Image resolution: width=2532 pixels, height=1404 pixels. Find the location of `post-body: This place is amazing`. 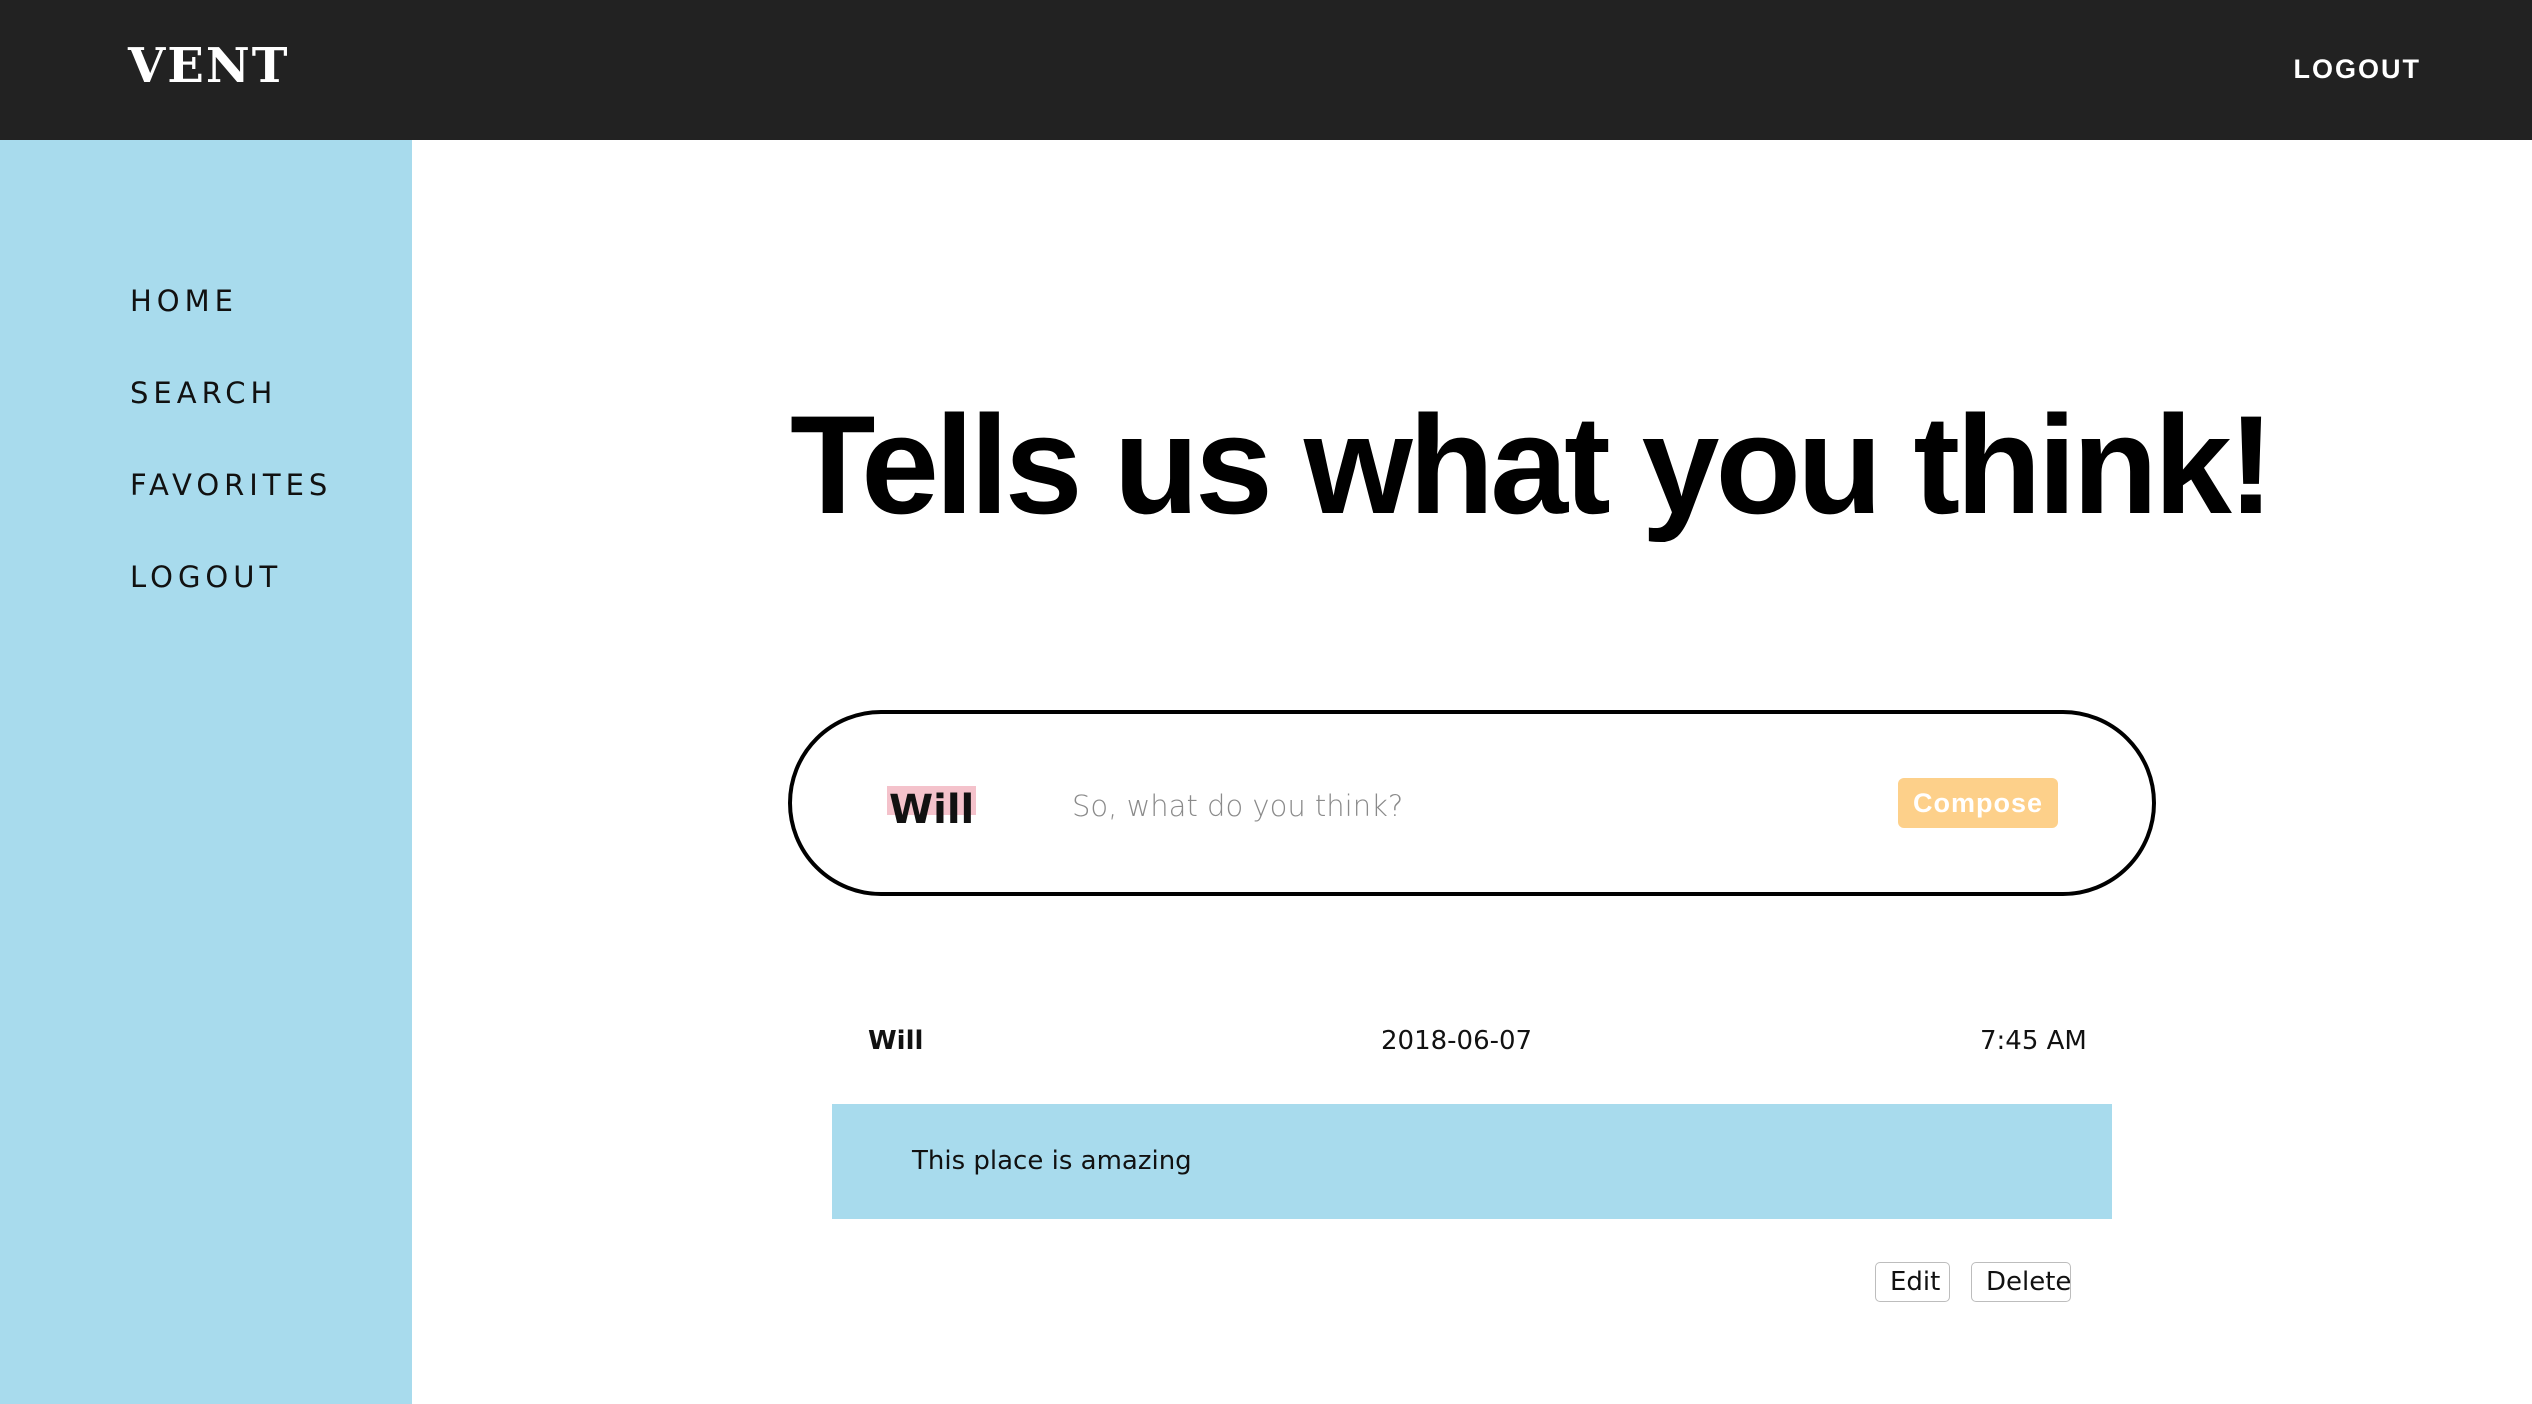

post-body: This place is amazing is located at coordinates (1472, 1161).